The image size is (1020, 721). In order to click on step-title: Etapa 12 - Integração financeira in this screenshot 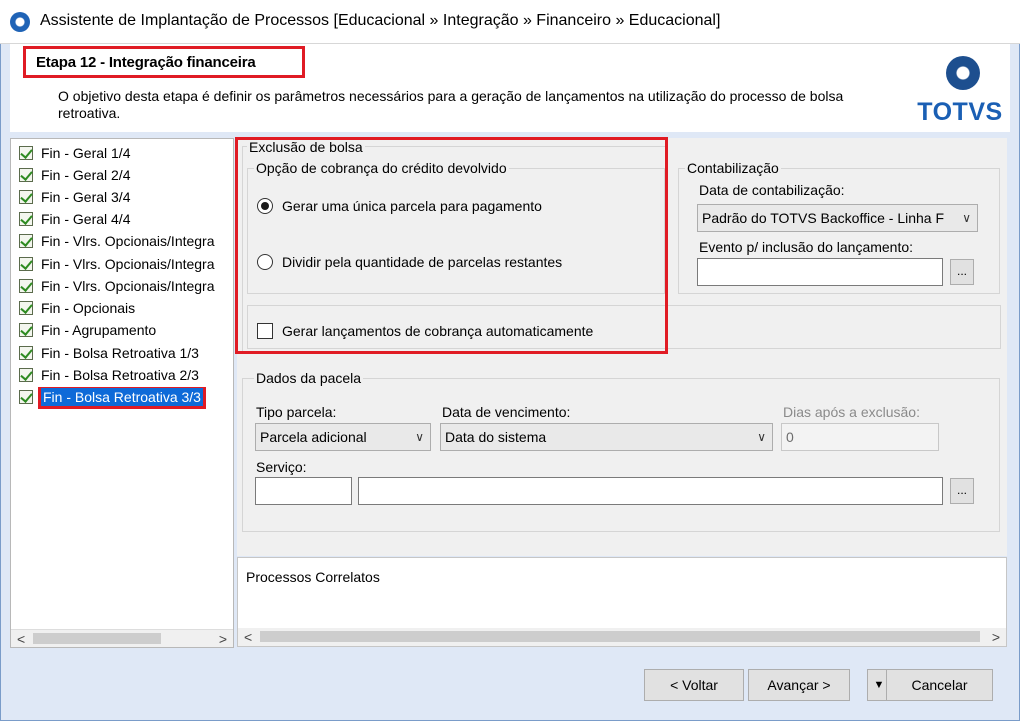, I will do `click(146, 62)`.